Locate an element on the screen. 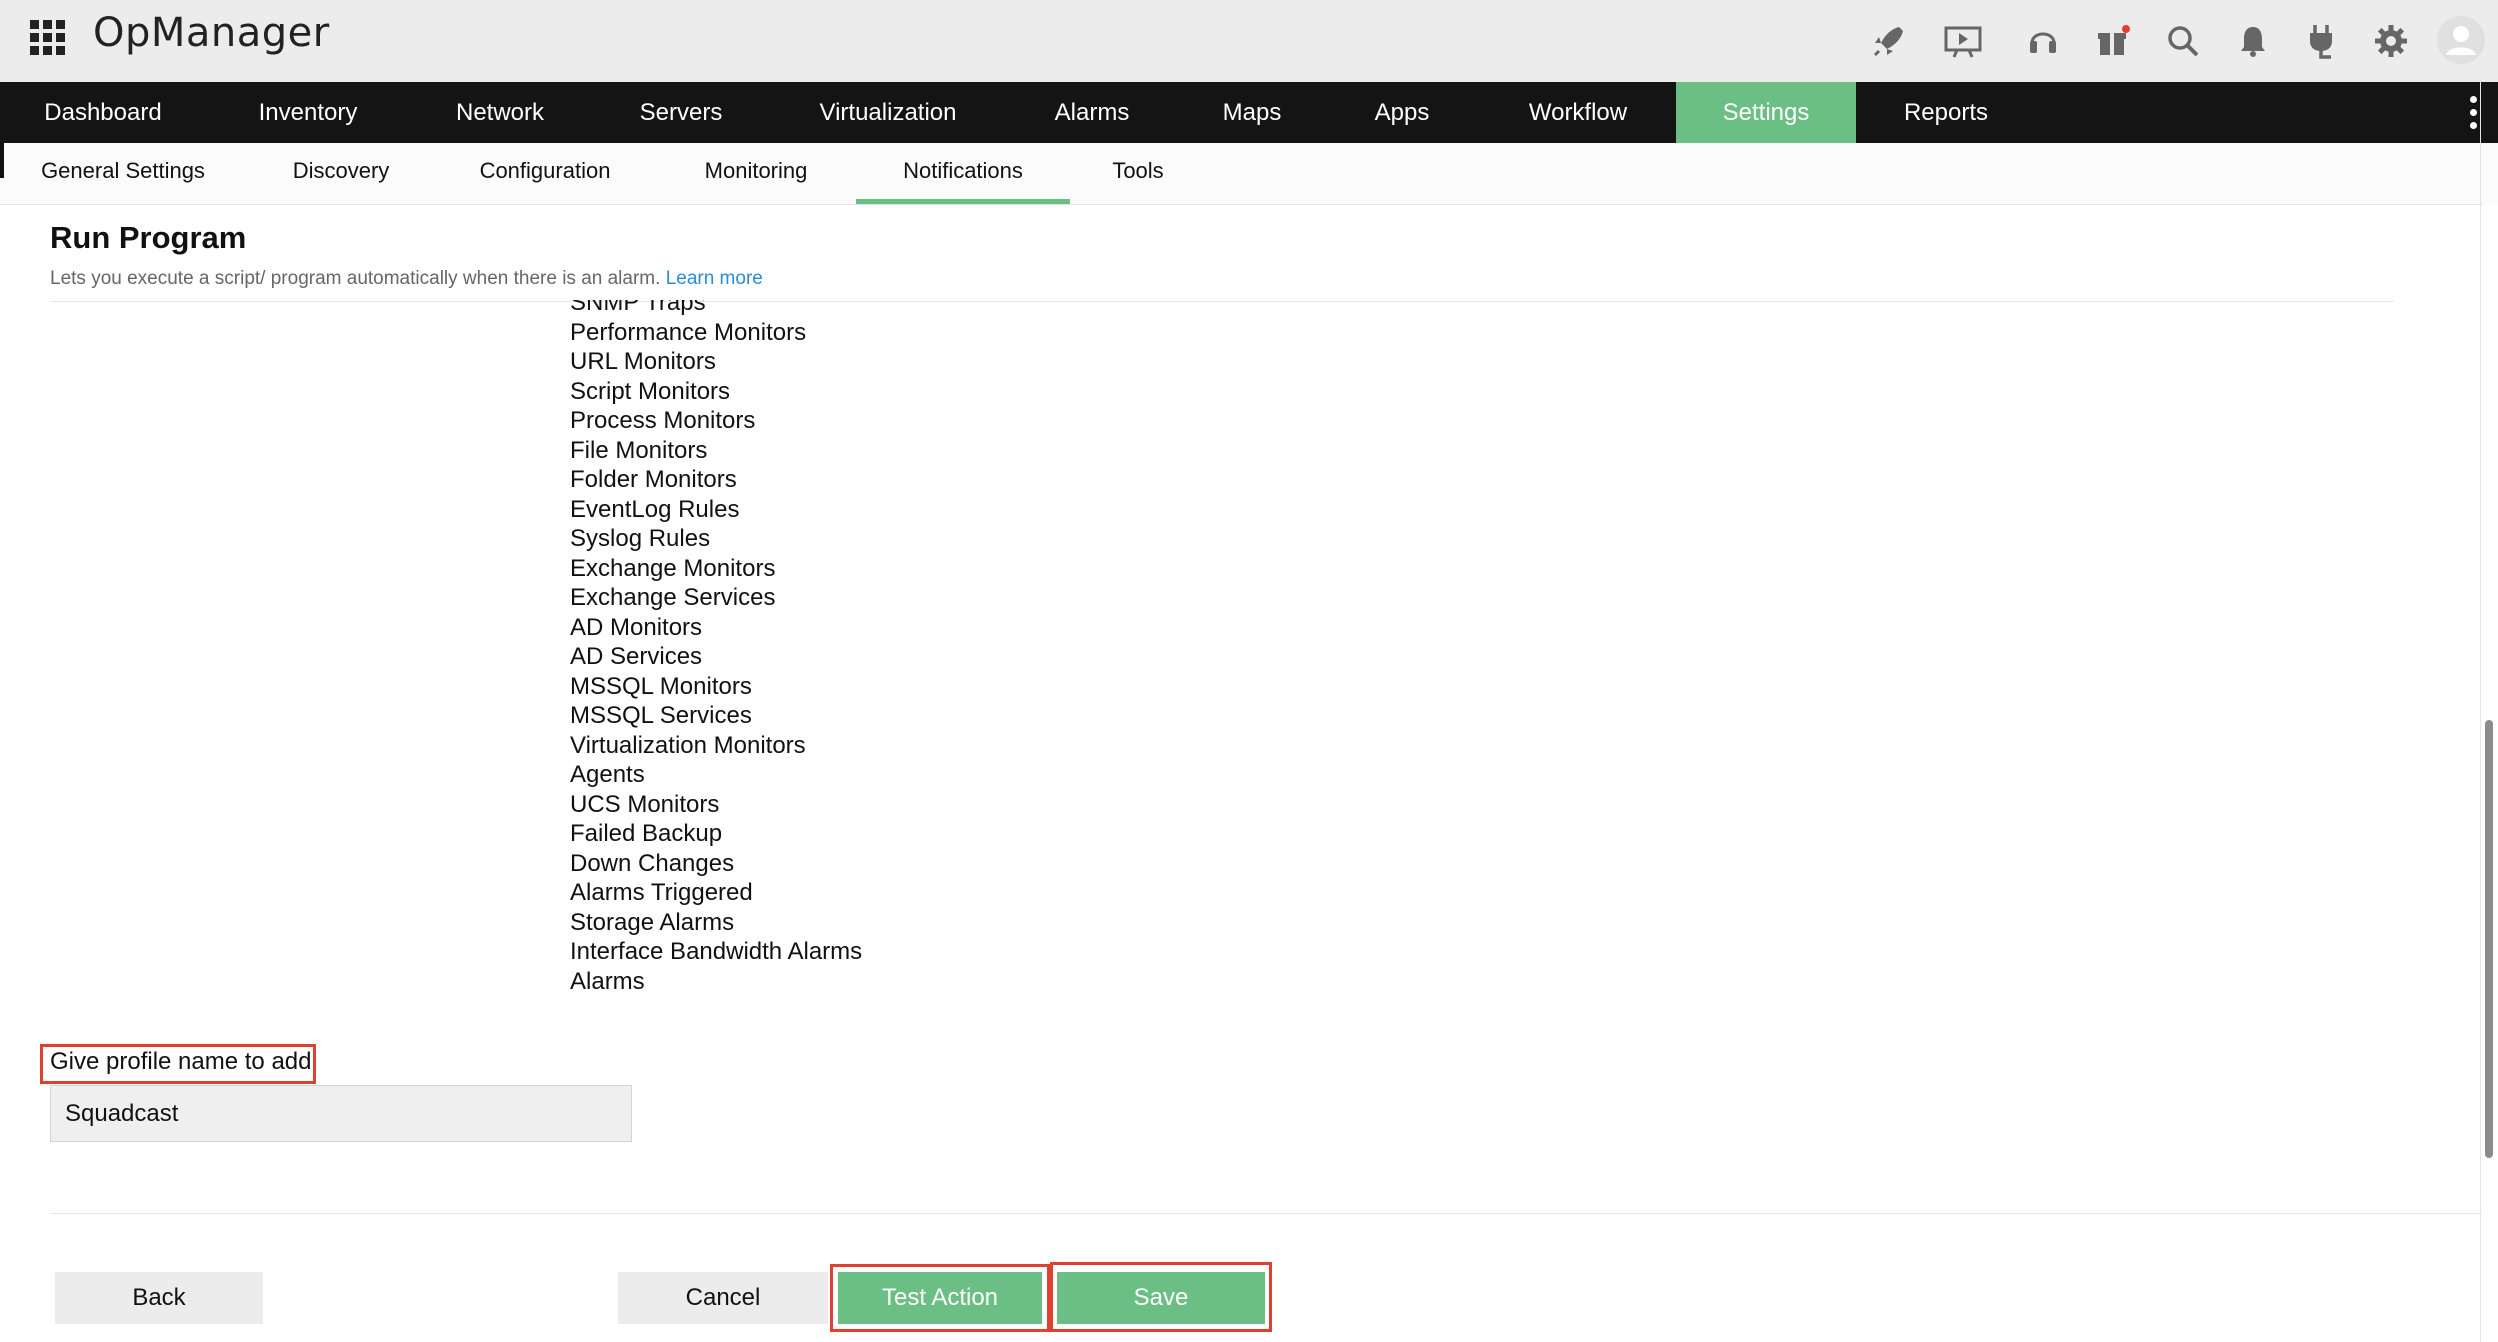 This screenshot has height=1342, width=2498. header-divider is located at coordinates (1222, 301).